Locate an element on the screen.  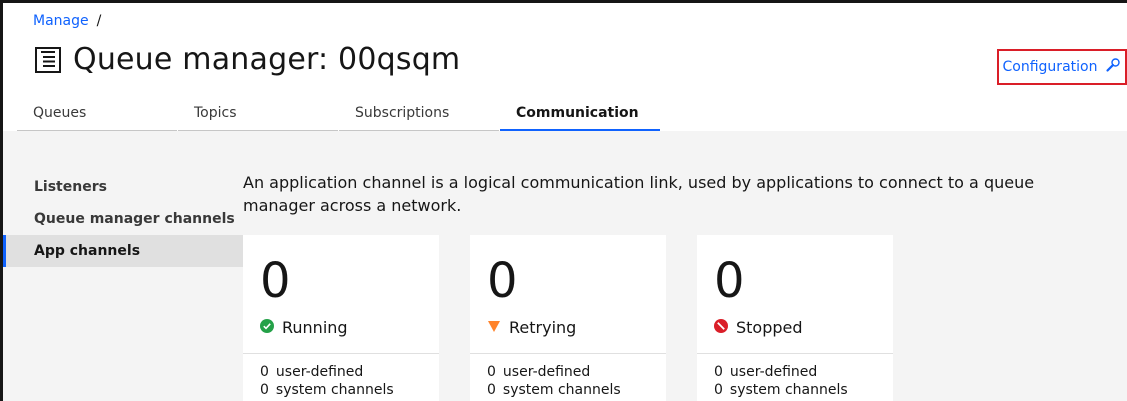
retrying-system-count: 0 is located at coordinates (491, 390).